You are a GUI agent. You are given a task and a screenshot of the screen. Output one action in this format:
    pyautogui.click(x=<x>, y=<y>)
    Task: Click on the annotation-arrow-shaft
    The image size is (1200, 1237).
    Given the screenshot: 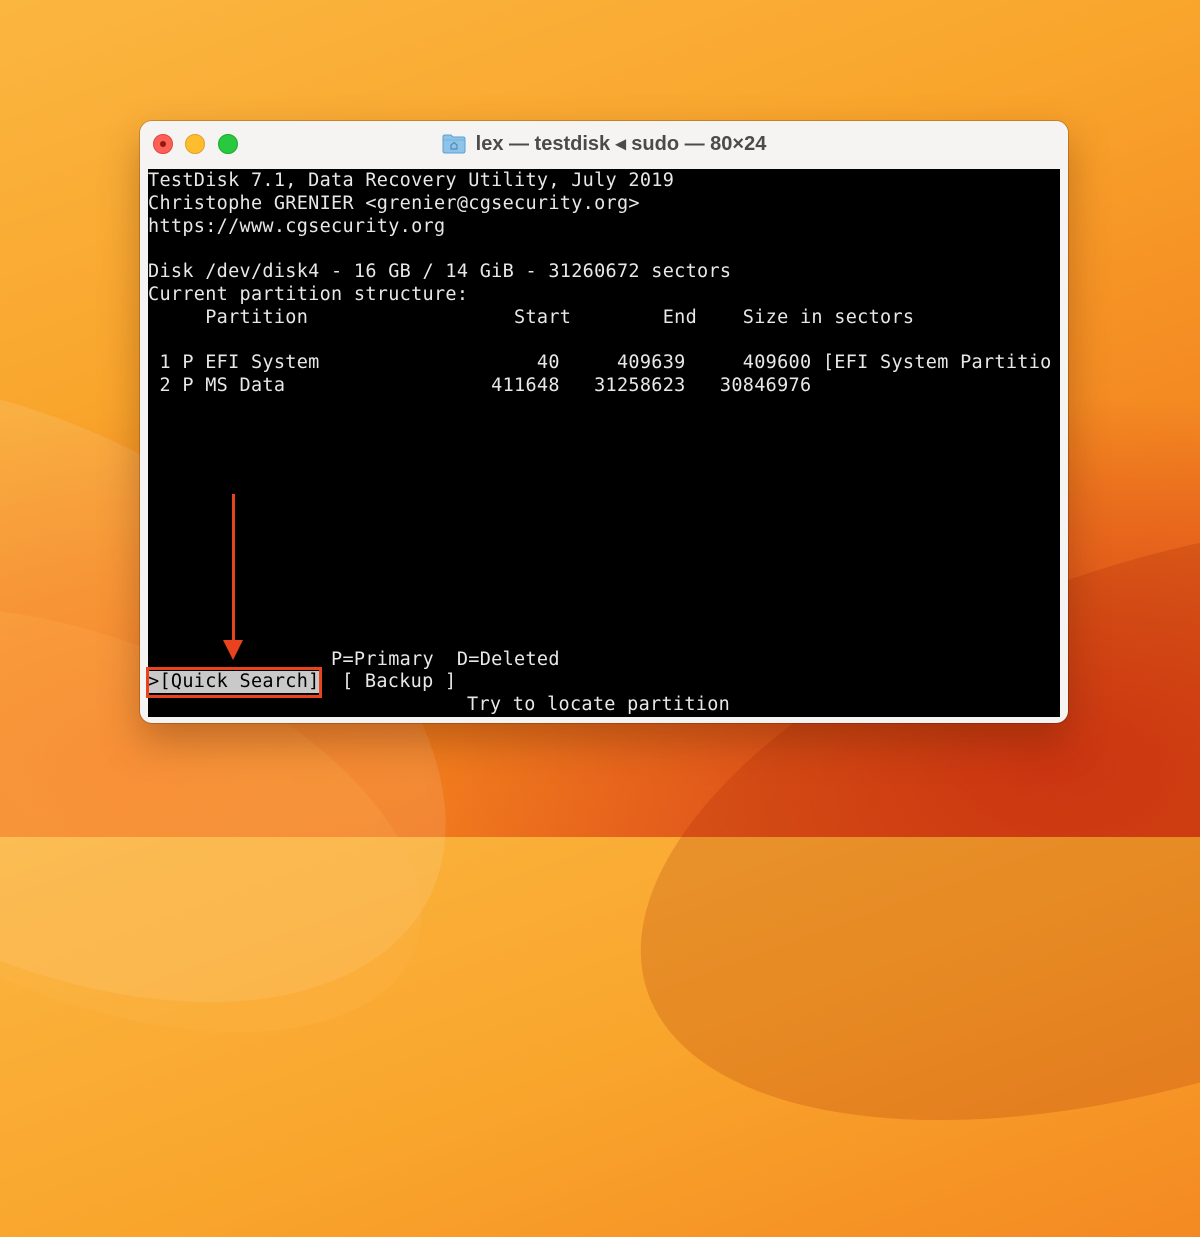 What is the action you would take?
    pyautogui.click(x=233, y=568)
    